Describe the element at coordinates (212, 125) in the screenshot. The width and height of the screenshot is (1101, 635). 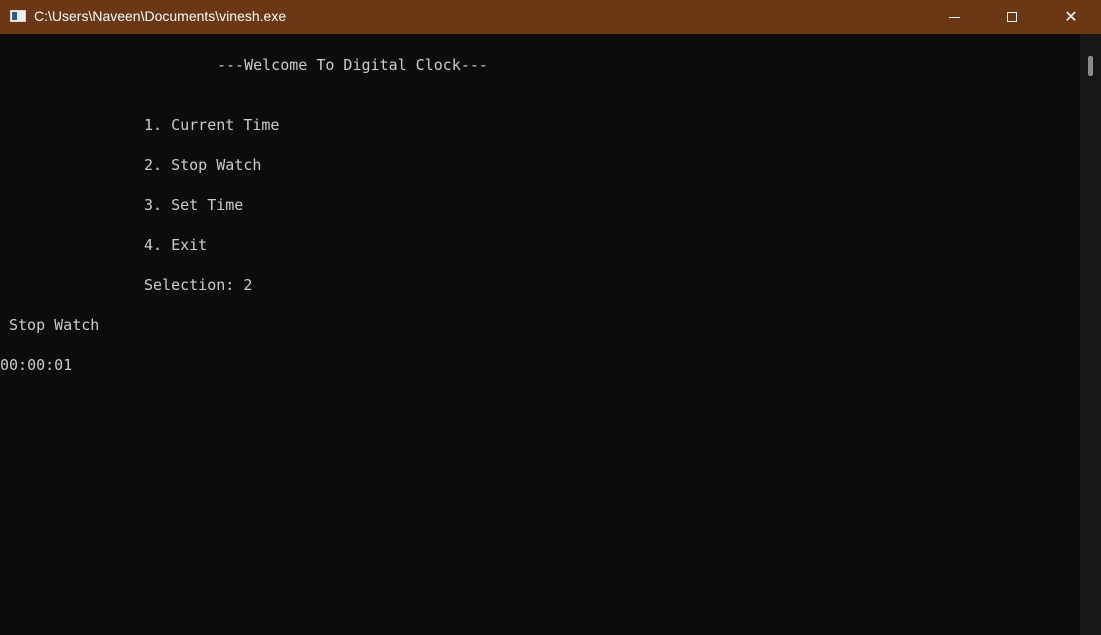
I see `menu-item-current-time: 1. Current Time` at that location.